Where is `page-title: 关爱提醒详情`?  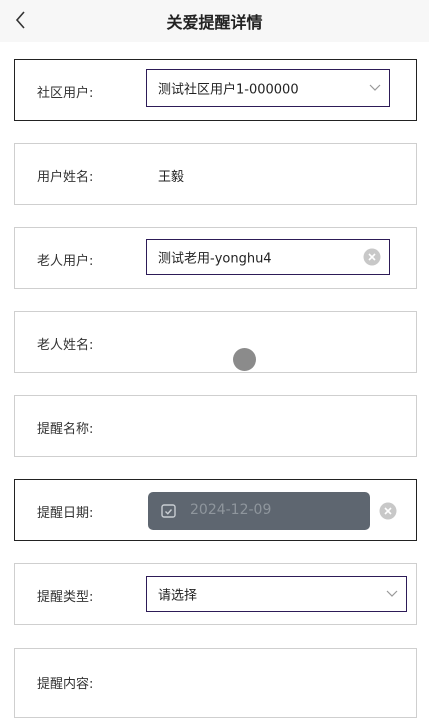 page-title: 关爱提醒详情 is located at coordinates (214, 22).